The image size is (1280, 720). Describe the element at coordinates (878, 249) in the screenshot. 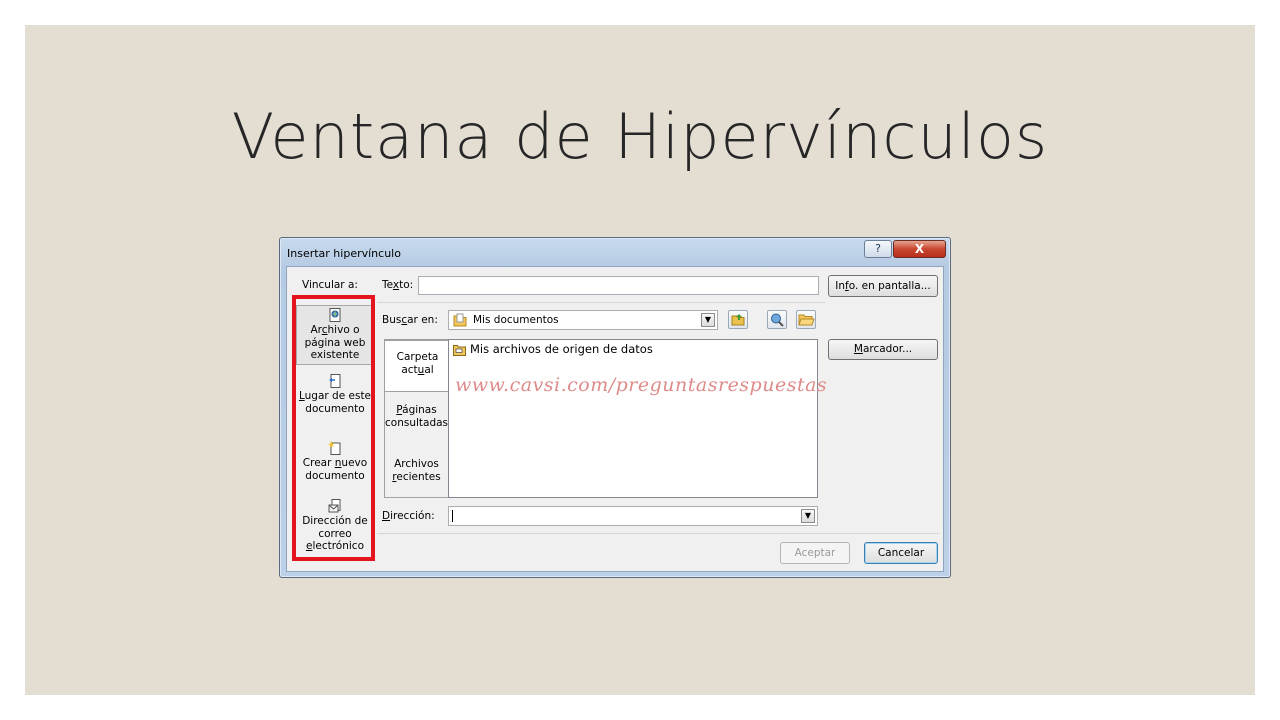

I see `help-button: ?` at that location.